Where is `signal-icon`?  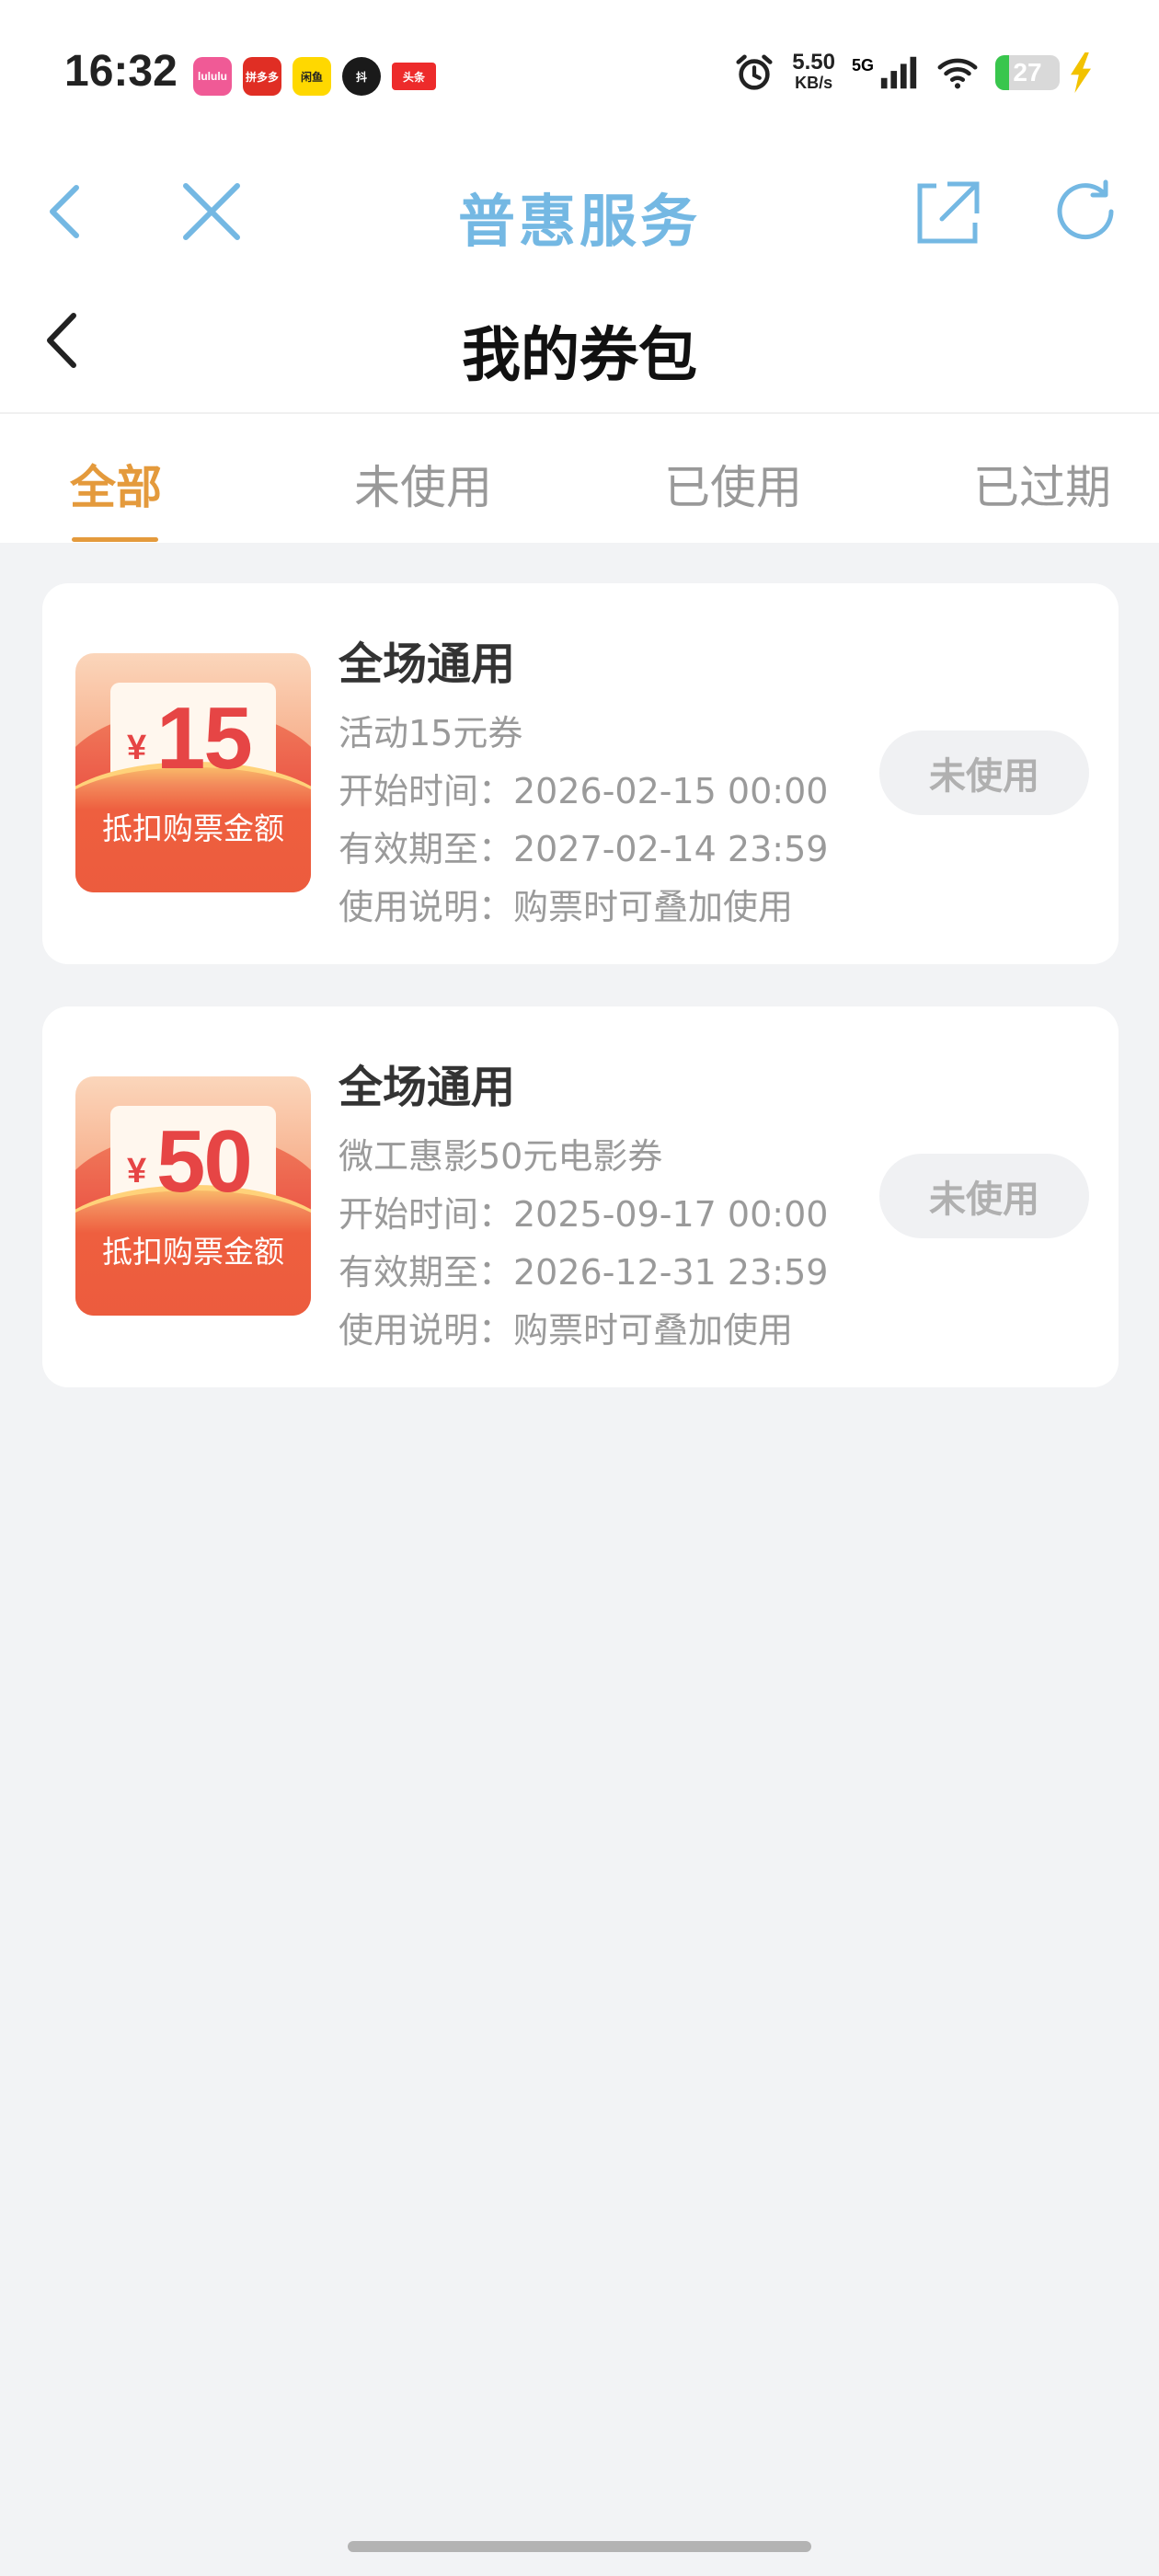
signal-icon is located at coordinates (898, 72).